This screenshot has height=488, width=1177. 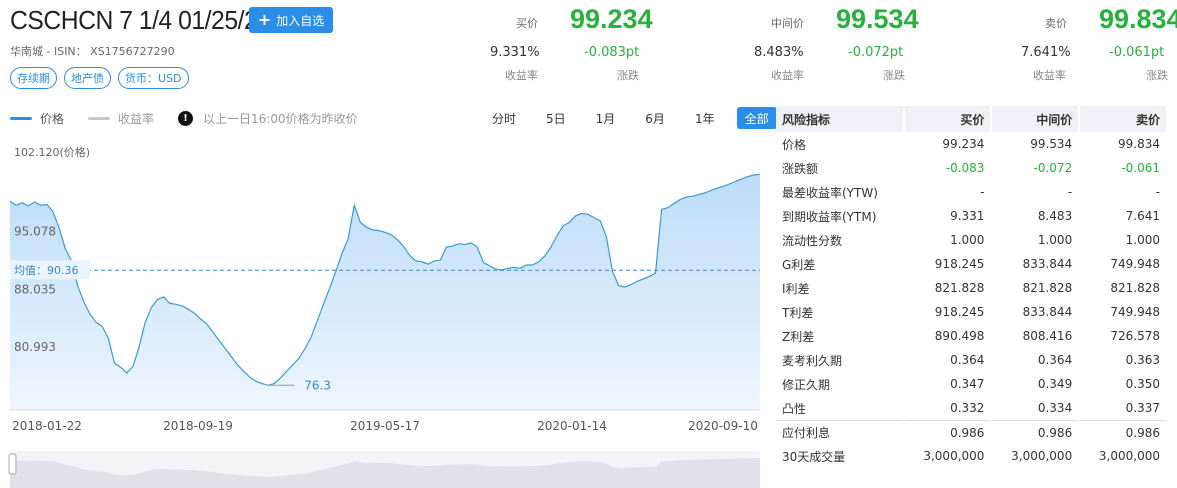 What do you see at coordinates (136, 119) in the screenshot?
I see `legend-yield-label: 收益率` at bounding box center [136, 119].